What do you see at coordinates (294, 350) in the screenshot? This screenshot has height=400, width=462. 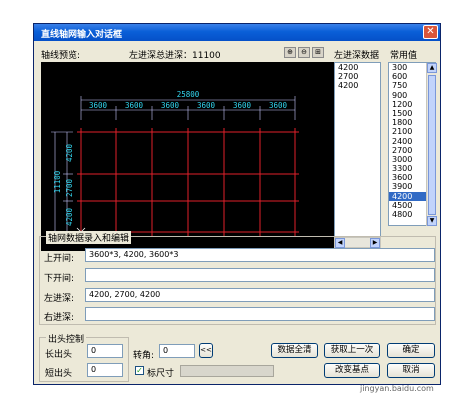 I see `clear-data-button: 数据全清` at bounding box center [294, 350].